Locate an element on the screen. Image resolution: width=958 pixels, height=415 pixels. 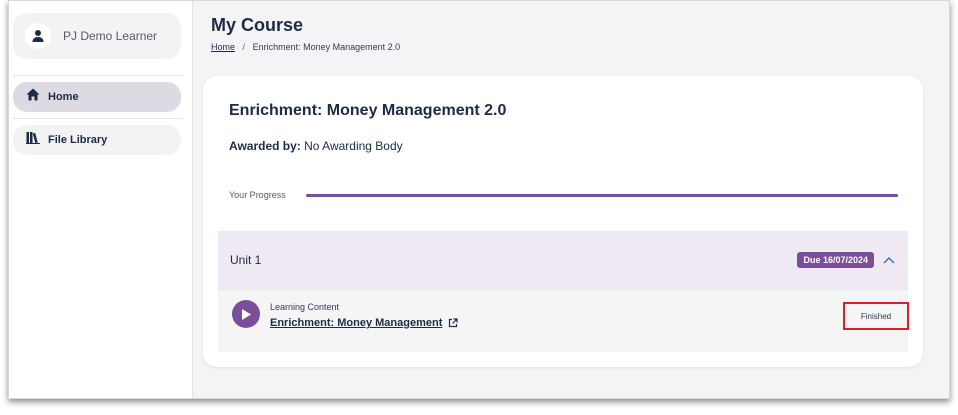
progress-label: Your Progress is located at coordinates (257, 195).